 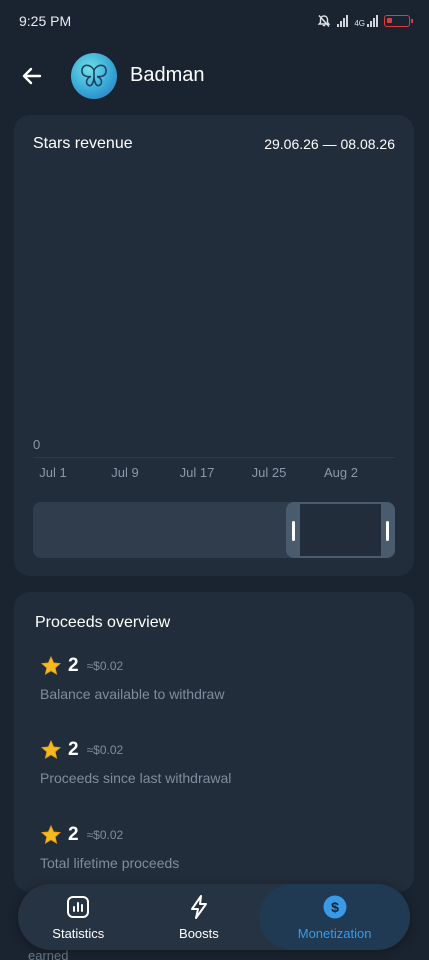 I want to click on chart-zoom-slider, so click(x=214, y=530).